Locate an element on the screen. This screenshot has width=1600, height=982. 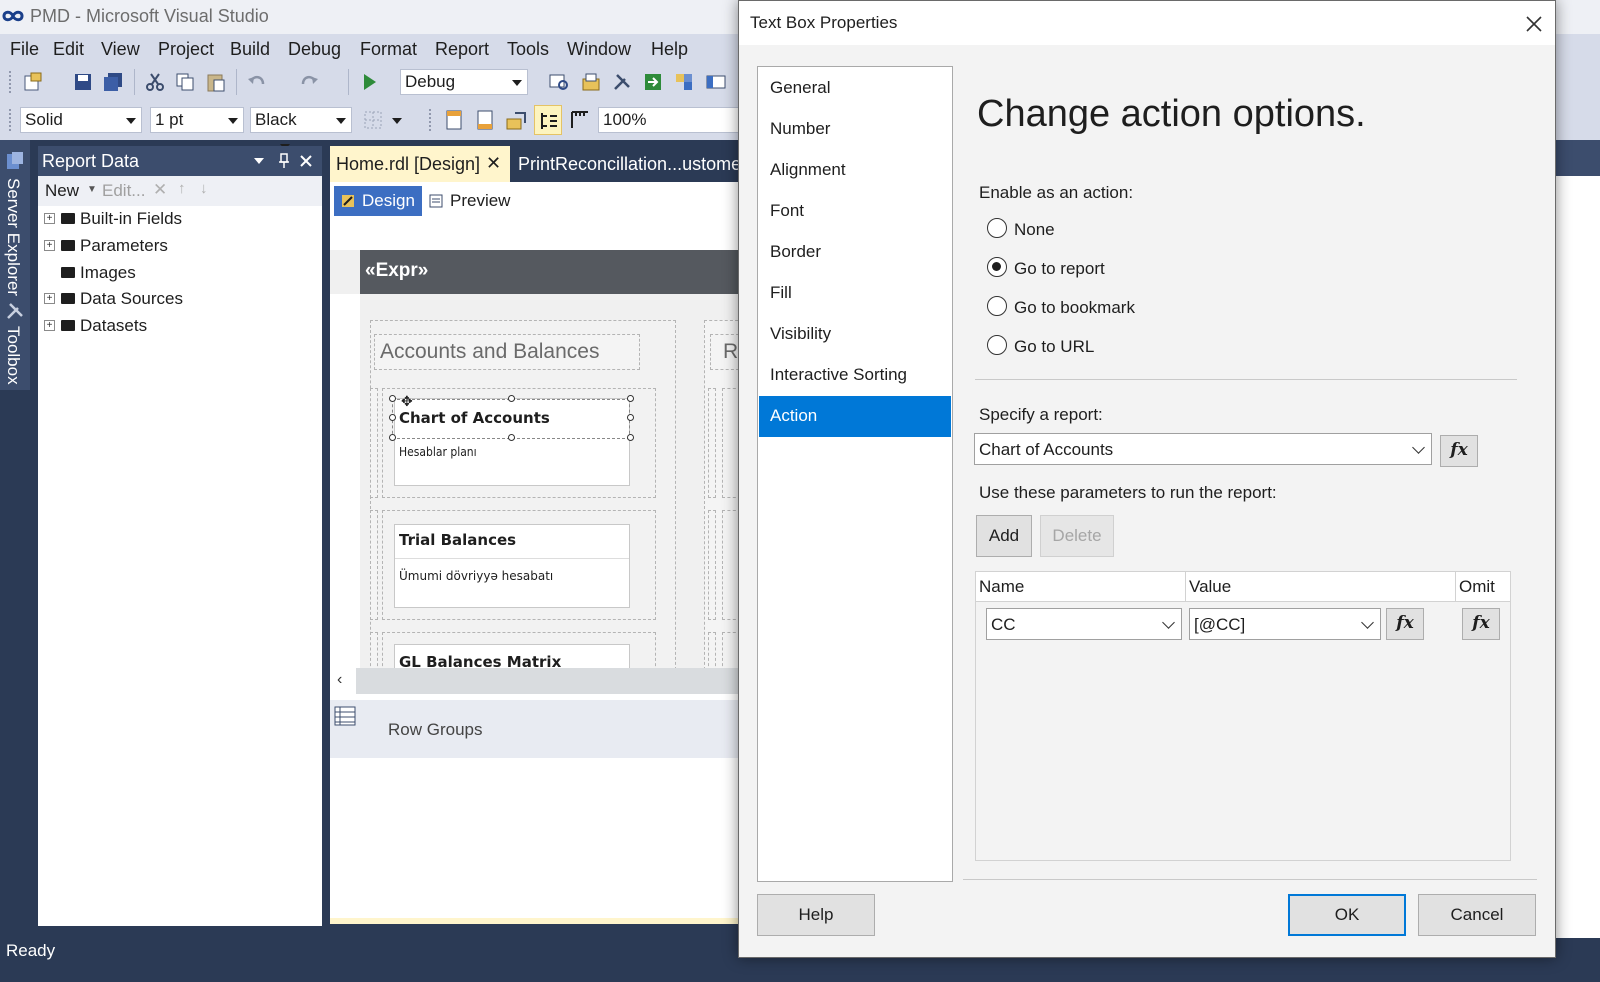
copy-icon is located at coordinates (185, 82).